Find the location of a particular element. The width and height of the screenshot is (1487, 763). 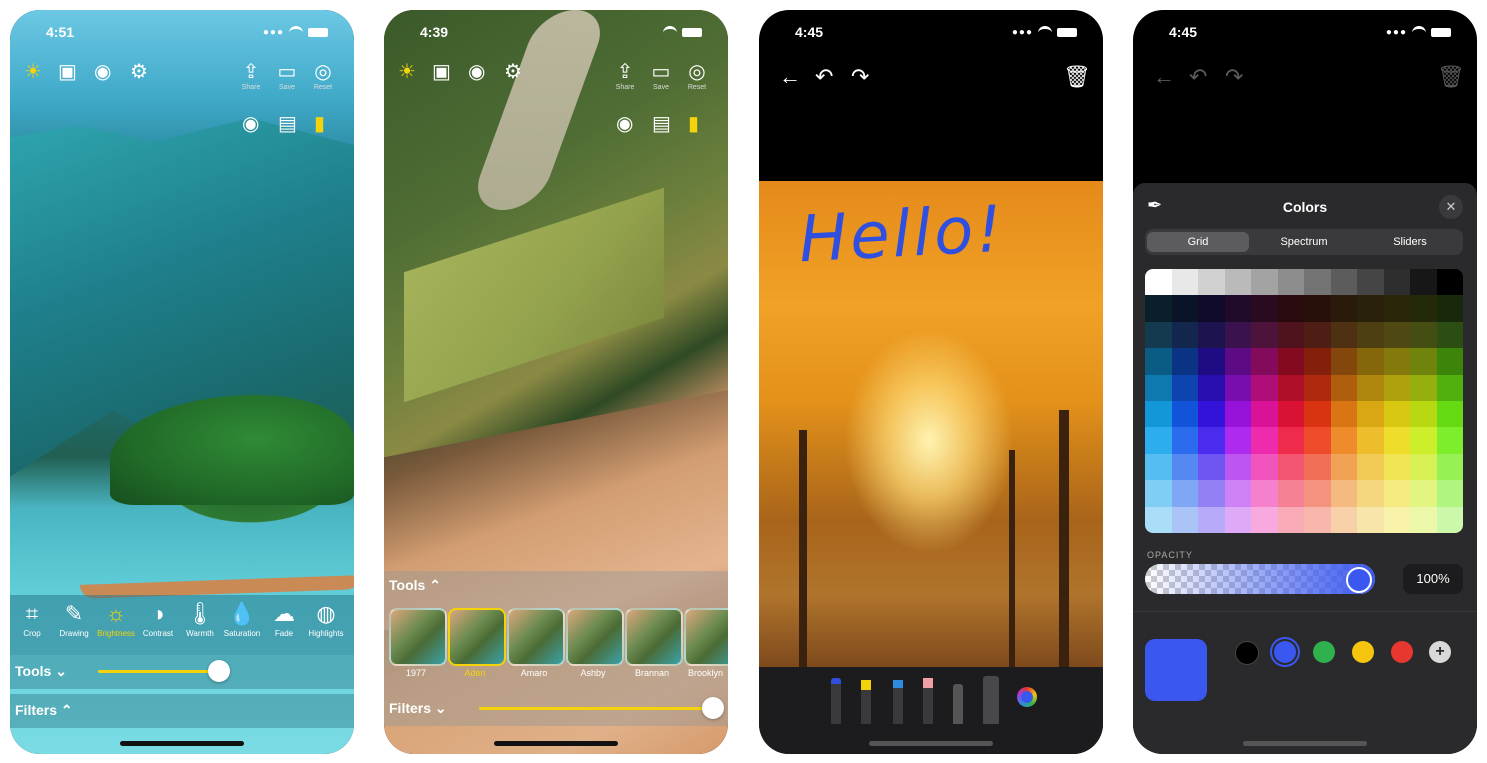

color-grid is located at coordinates (1304, 401).